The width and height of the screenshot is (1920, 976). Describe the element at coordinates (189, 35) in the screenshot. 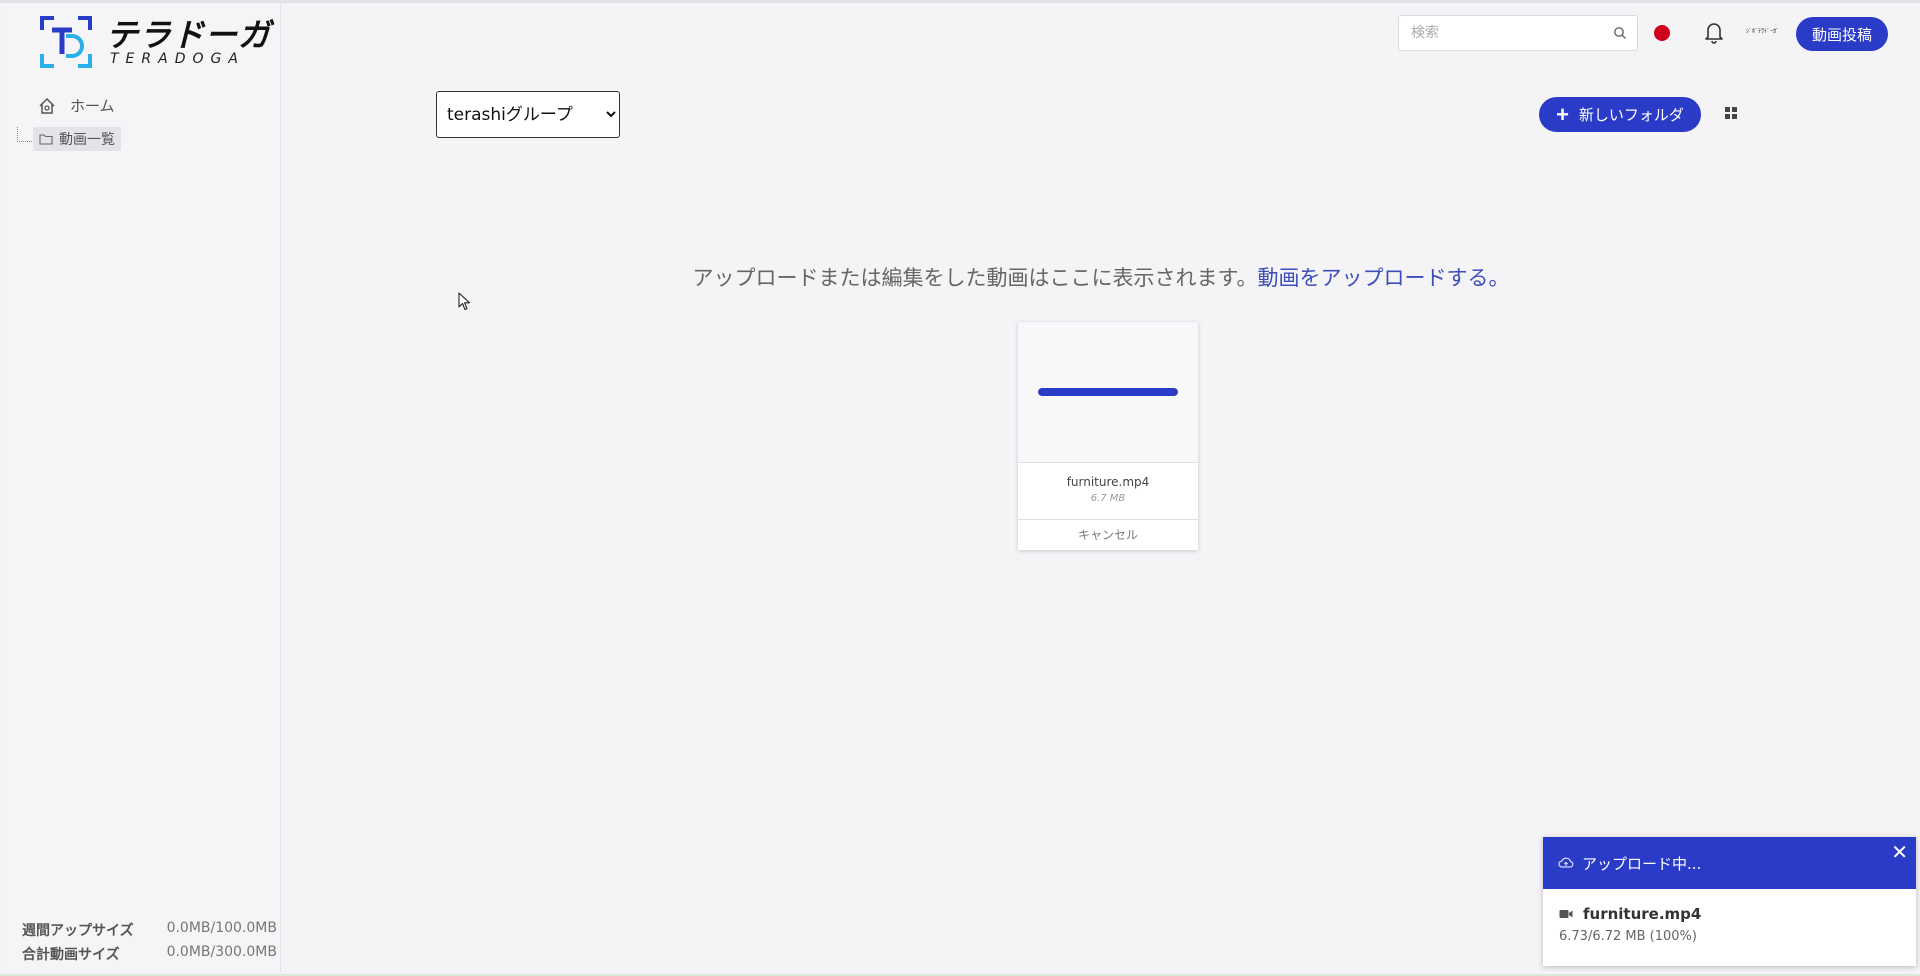

I see `brand-name-jp: テラドーガ` at that location.